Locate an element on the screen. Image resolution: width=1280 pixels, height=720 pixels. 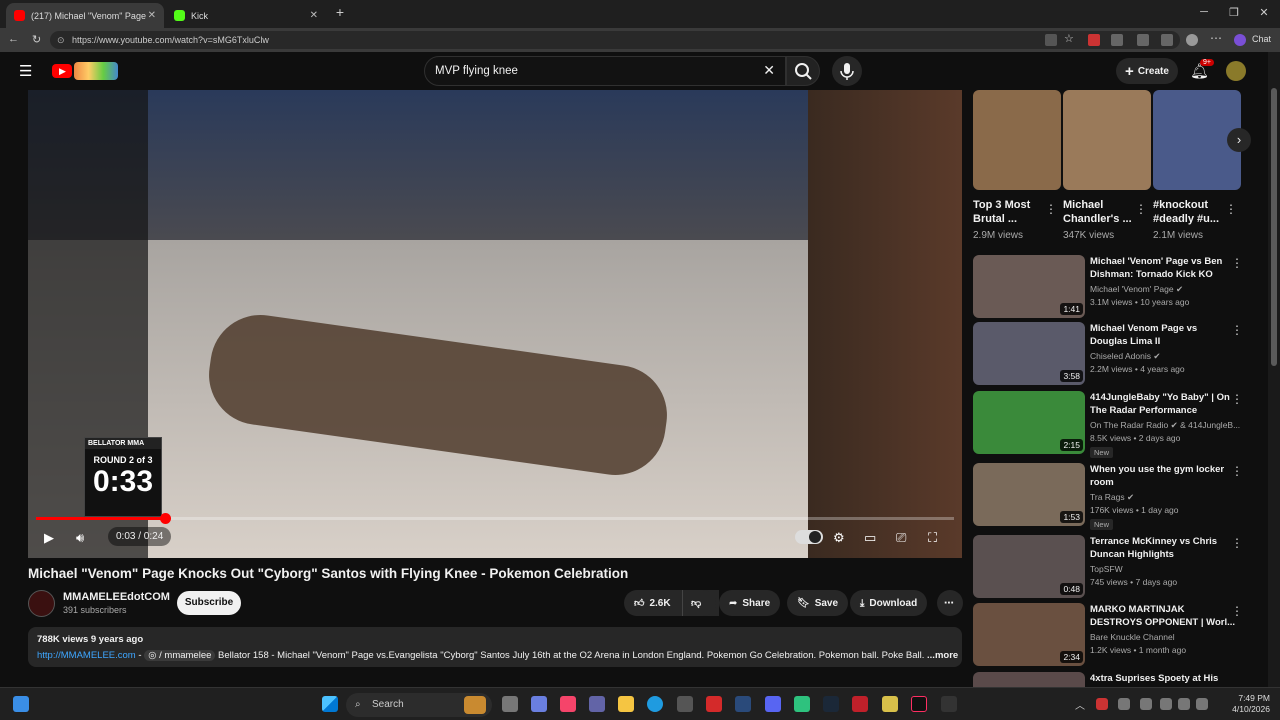
steam-icon is located at coordinates (831, 704).